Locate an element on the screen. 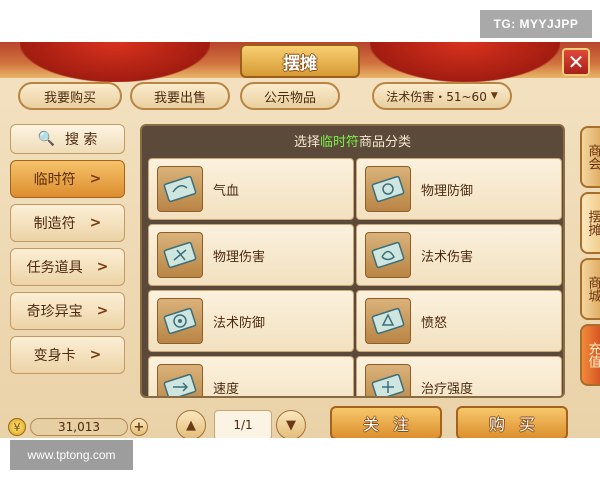 This screenshot has height=480, width=600. window-title: 摆摊 is located at coordinates (300, 61).